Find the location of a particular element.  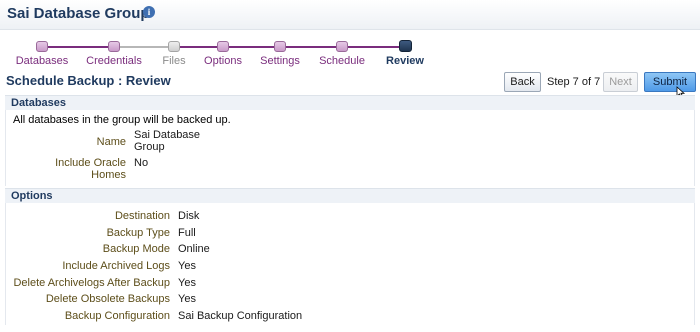

include-oracle-value: No is located at coordinates (141, 163).